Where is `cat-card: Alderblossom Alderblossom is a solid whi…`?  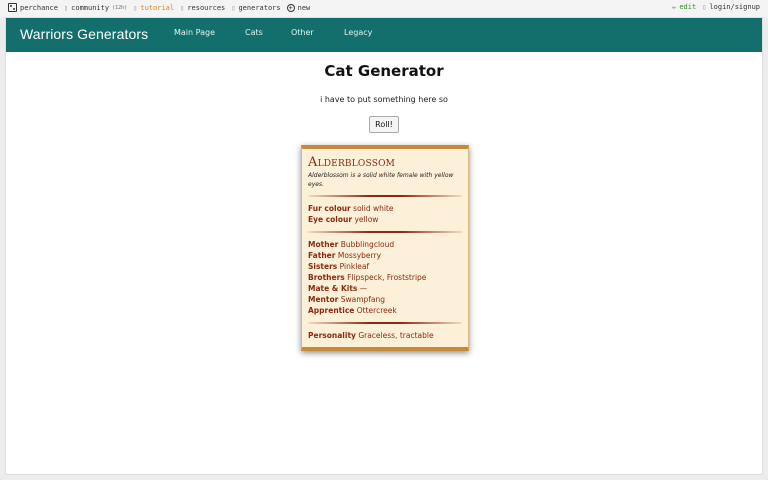
cat-card: Alderblossom Alderblossom is a solid whi… is located at coordinates (385, 248).